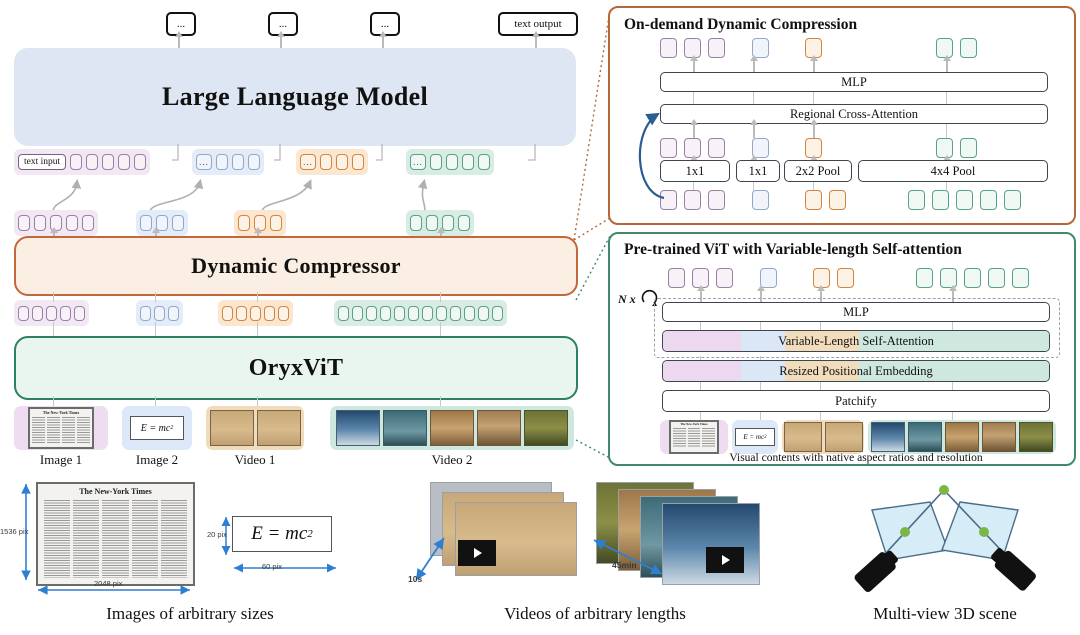 This screenshot has width=1080, height=635. Describe the element at coordinates (856, 371) in the screenshot. I see `vit-positional-embedding-bar: Resized Positional Embedding` at that location.